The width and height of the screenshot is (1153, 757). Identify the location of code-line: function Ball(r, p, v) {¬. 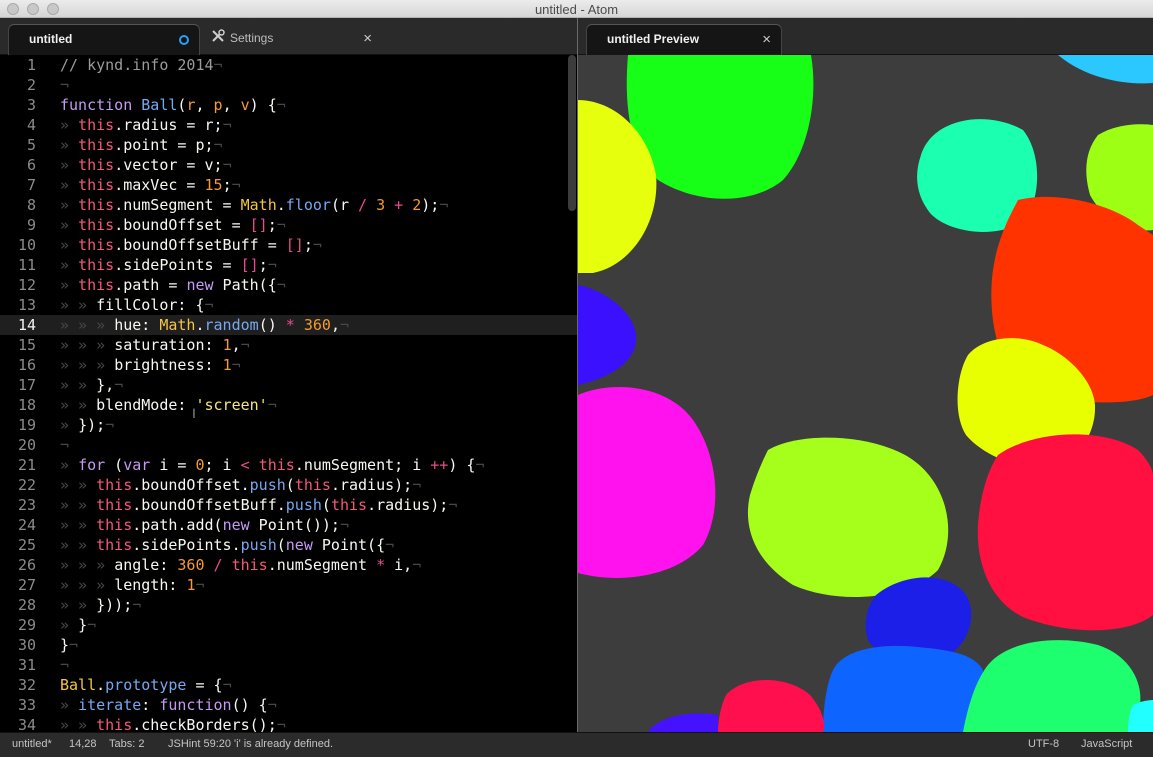
(312, 105).